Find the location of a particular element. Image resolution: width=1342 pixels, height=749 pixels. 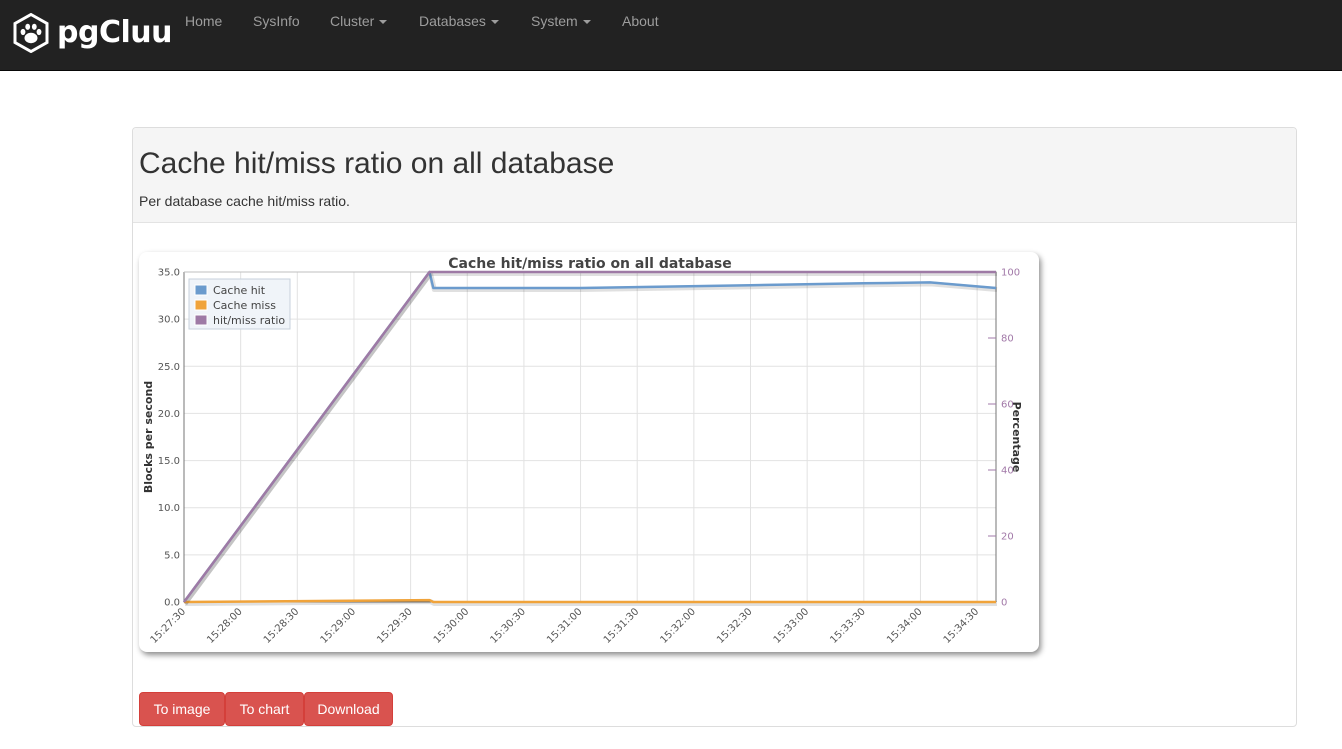

legend-swatch-cache-hit is located at coordinates (201, 290).